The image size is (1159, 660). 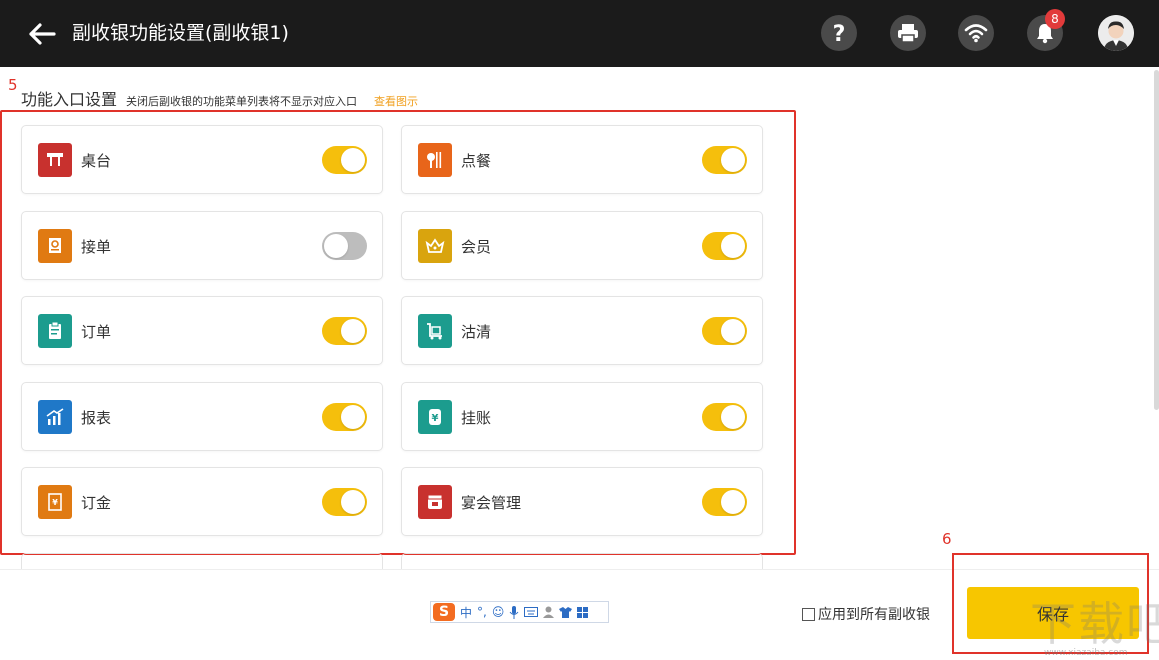 What do you see at coordinates (180, 33) in the screenshot?
I see `page-title: 副收银功能设置(副收银1)` at bounding box center [180, 33].